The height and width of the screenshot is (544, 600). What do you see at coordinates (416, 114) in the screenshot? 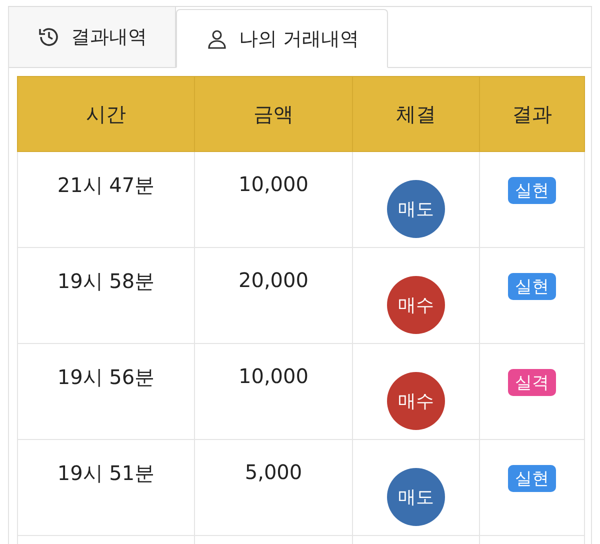
I see `column-header: 체결` at bounding box center [416, 114].